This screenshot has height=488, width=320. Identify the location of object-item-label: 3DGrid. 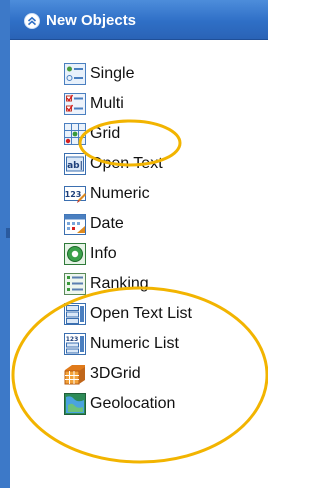
(115, 373).